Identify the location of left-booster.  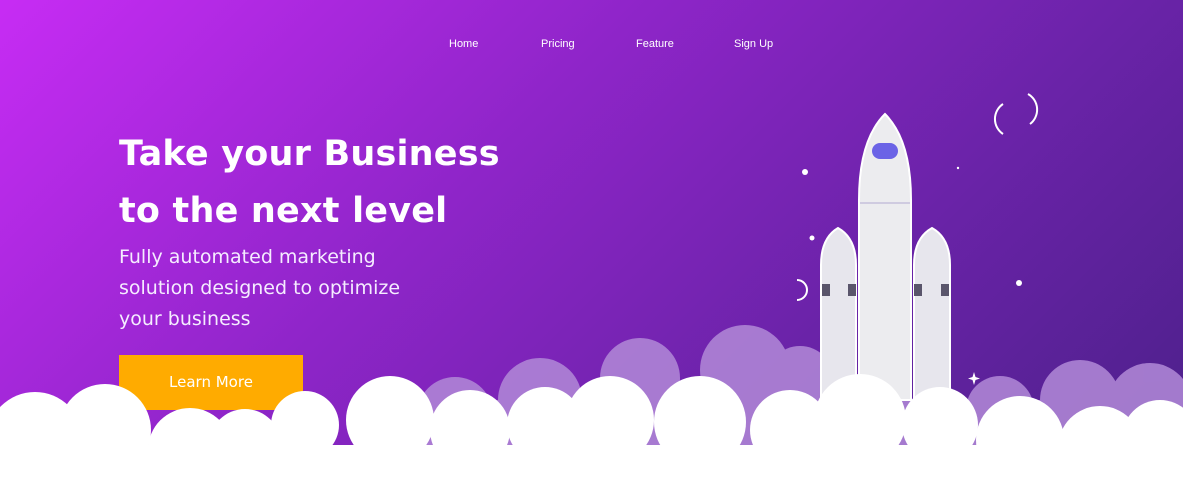
(838, 313).